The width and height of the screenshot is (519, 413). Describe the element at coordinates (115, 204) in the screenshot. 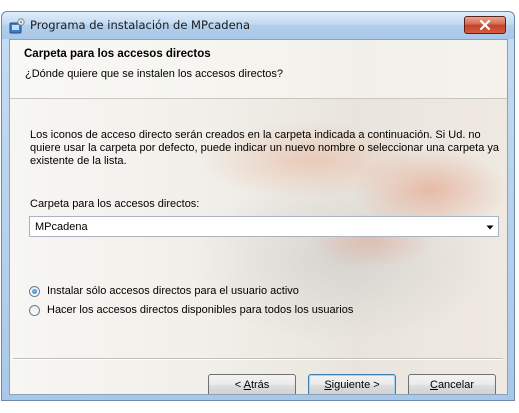

I see `folder-label: Carpeta para los accesos directos:` at that location.